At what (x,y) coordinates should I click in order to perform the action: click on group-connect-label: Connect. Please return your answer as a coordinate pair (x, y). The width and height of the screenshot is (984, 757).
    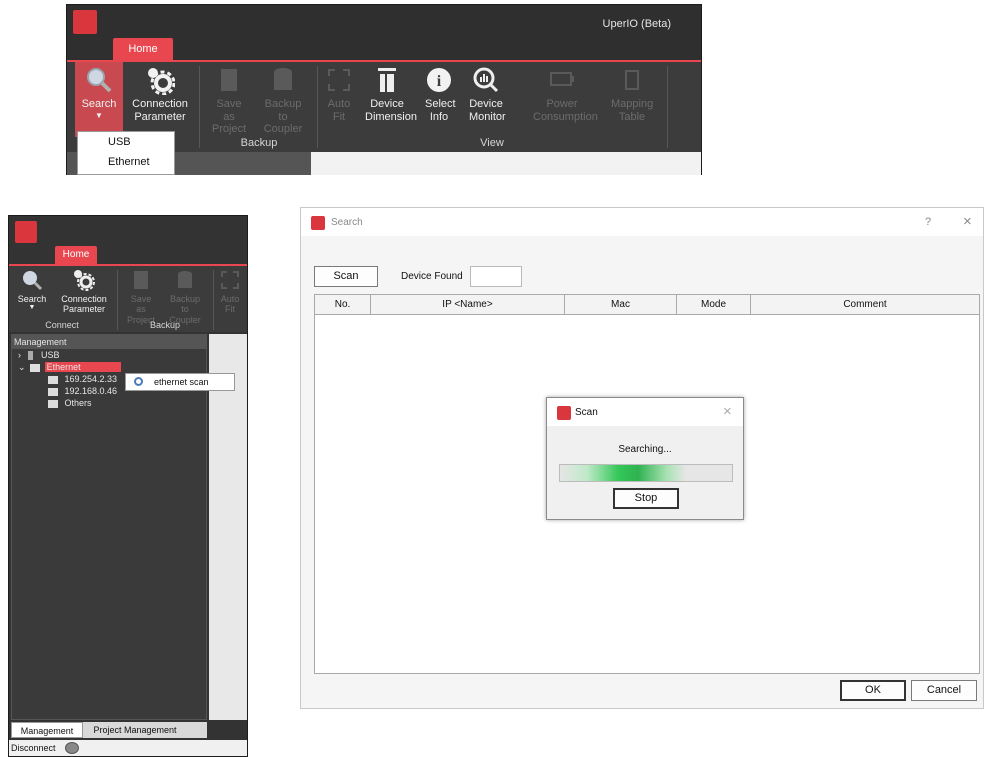
    Looking at the image, I should click on (62, 325).